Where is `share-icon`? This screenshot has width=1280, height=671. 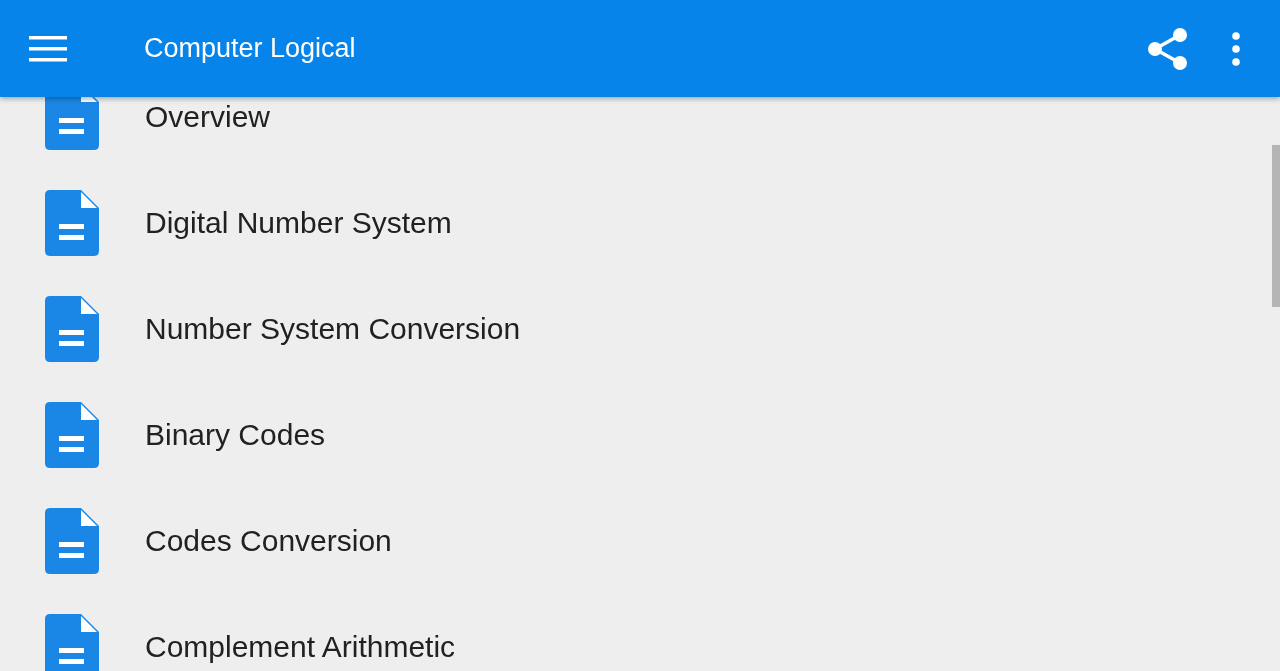 share-icon is located at coordinates (1168, 48).